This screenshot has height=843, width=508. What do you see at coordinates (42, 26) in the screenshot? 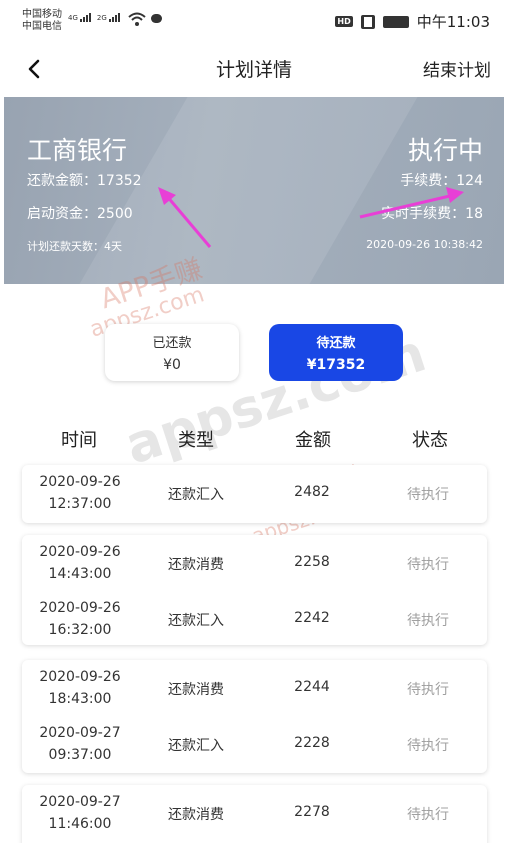
I see `carrier-2: 中国电信` at bounding box center [42, 26].